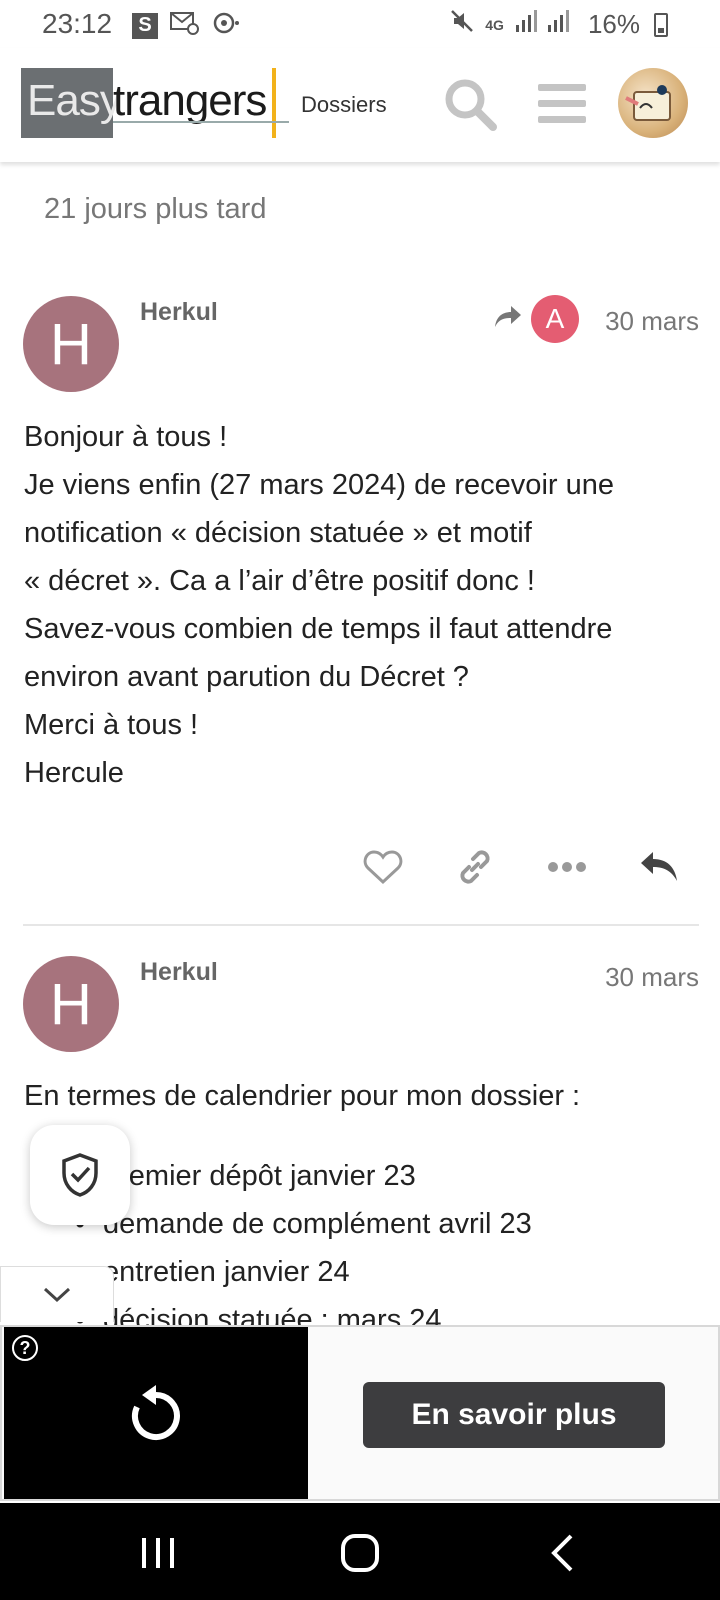  I want to click on logo-right-text: trangers, so click(195, 103).